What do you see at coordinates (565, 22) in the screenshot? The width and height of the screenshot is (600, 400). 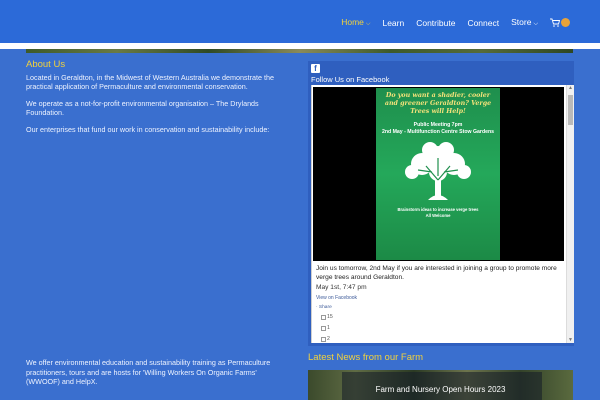 I see `cart-count-badge` at bounding box center [565, 22].